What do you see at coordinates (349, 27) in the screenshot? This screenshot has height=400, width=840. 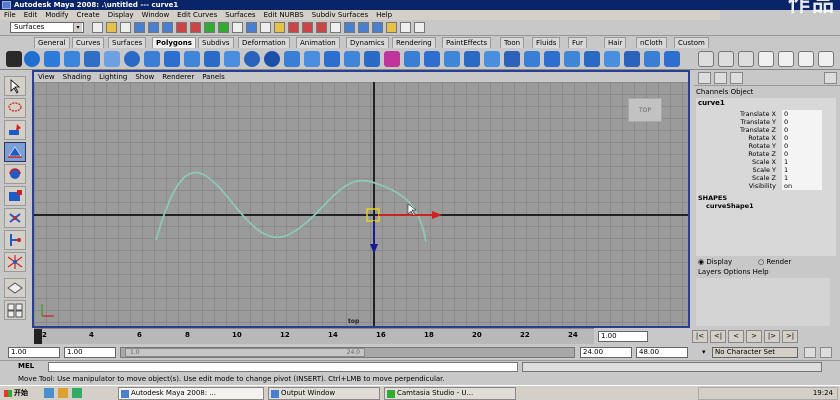 I see `history-icon` at bounding box center [349, 27].